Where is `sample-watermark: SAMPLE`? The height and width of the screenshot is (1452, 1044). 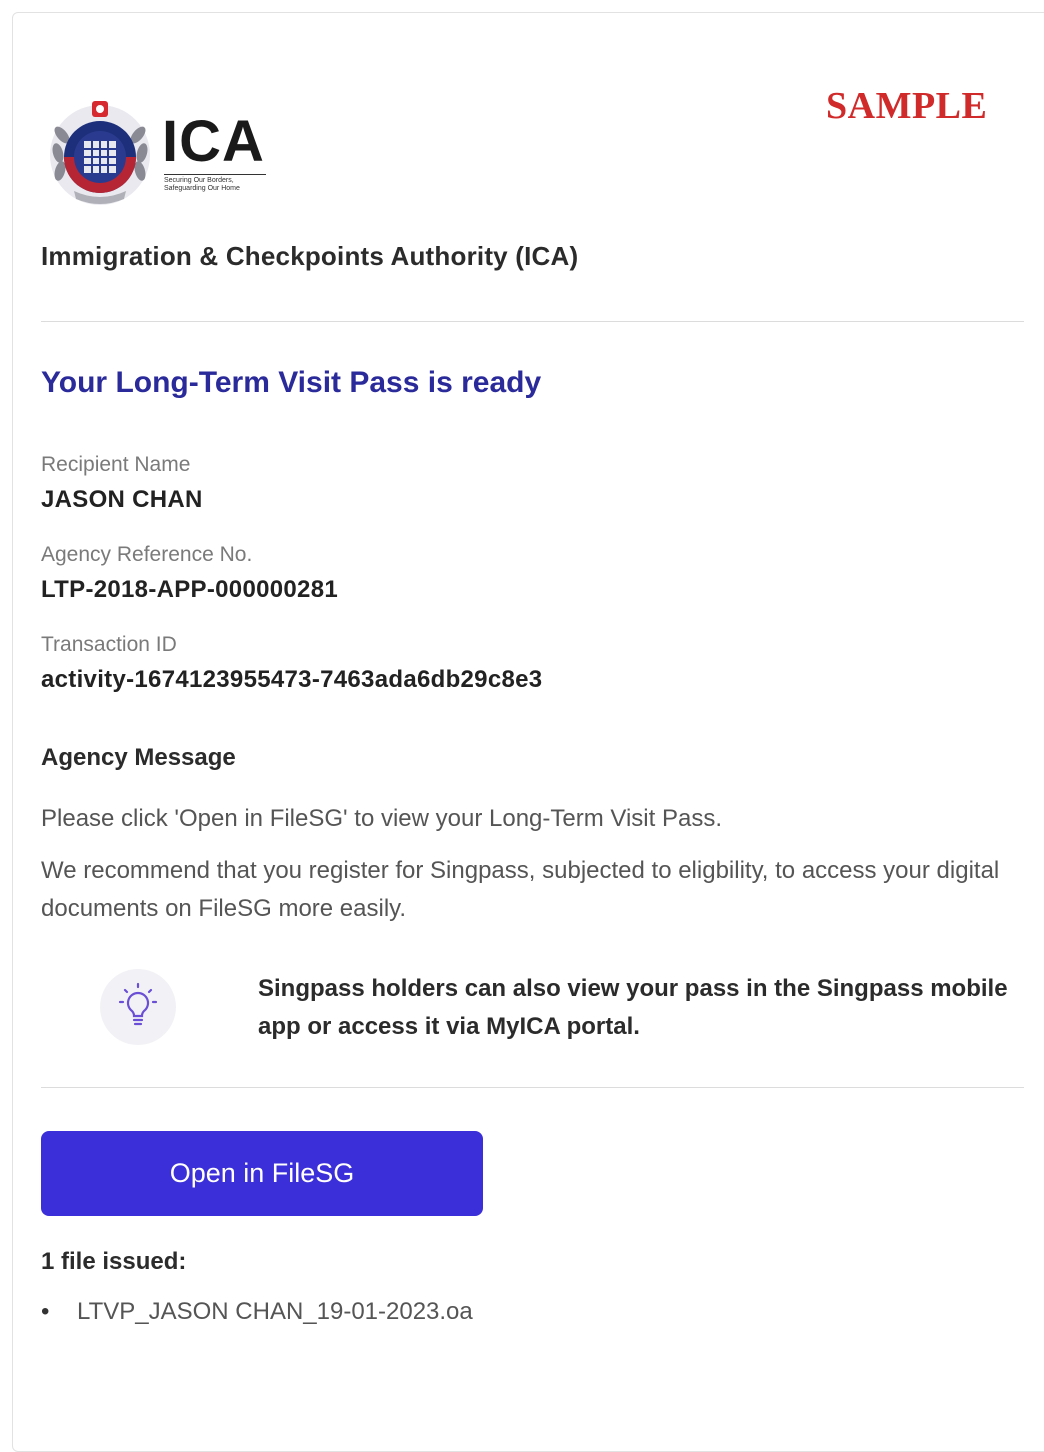 sample-watermark: SAMPLE is located at coordinates (907, 106).